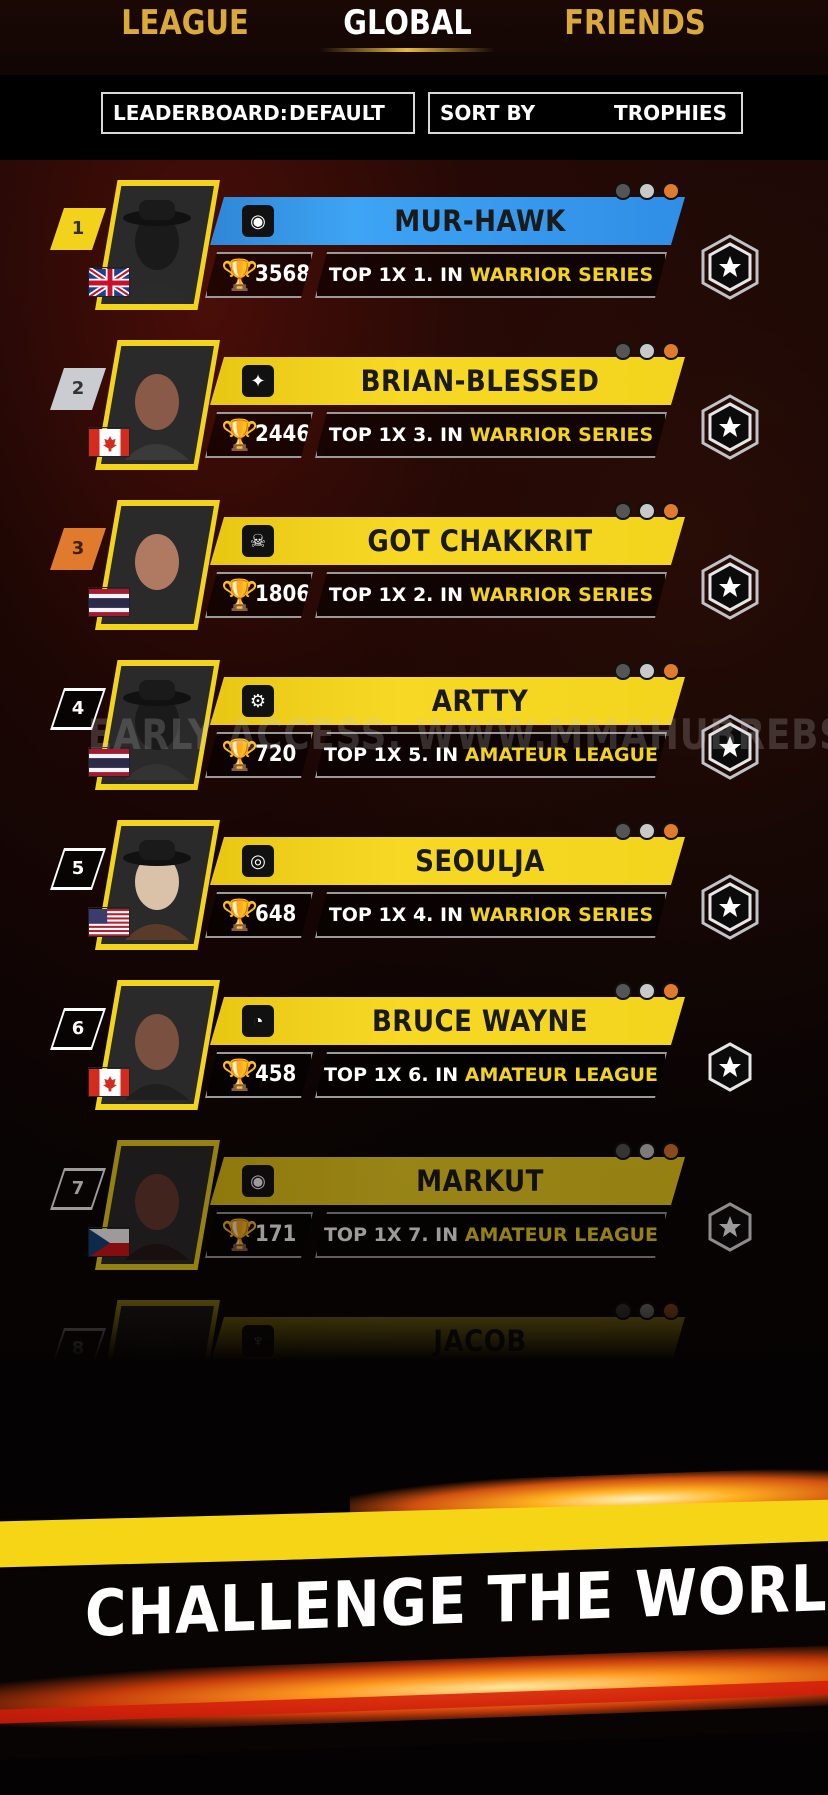  What do you see at coordinates (480, 221) in the screenshot?
I see `player-name: MUR-HAWK` at bounding box center [480, 221].